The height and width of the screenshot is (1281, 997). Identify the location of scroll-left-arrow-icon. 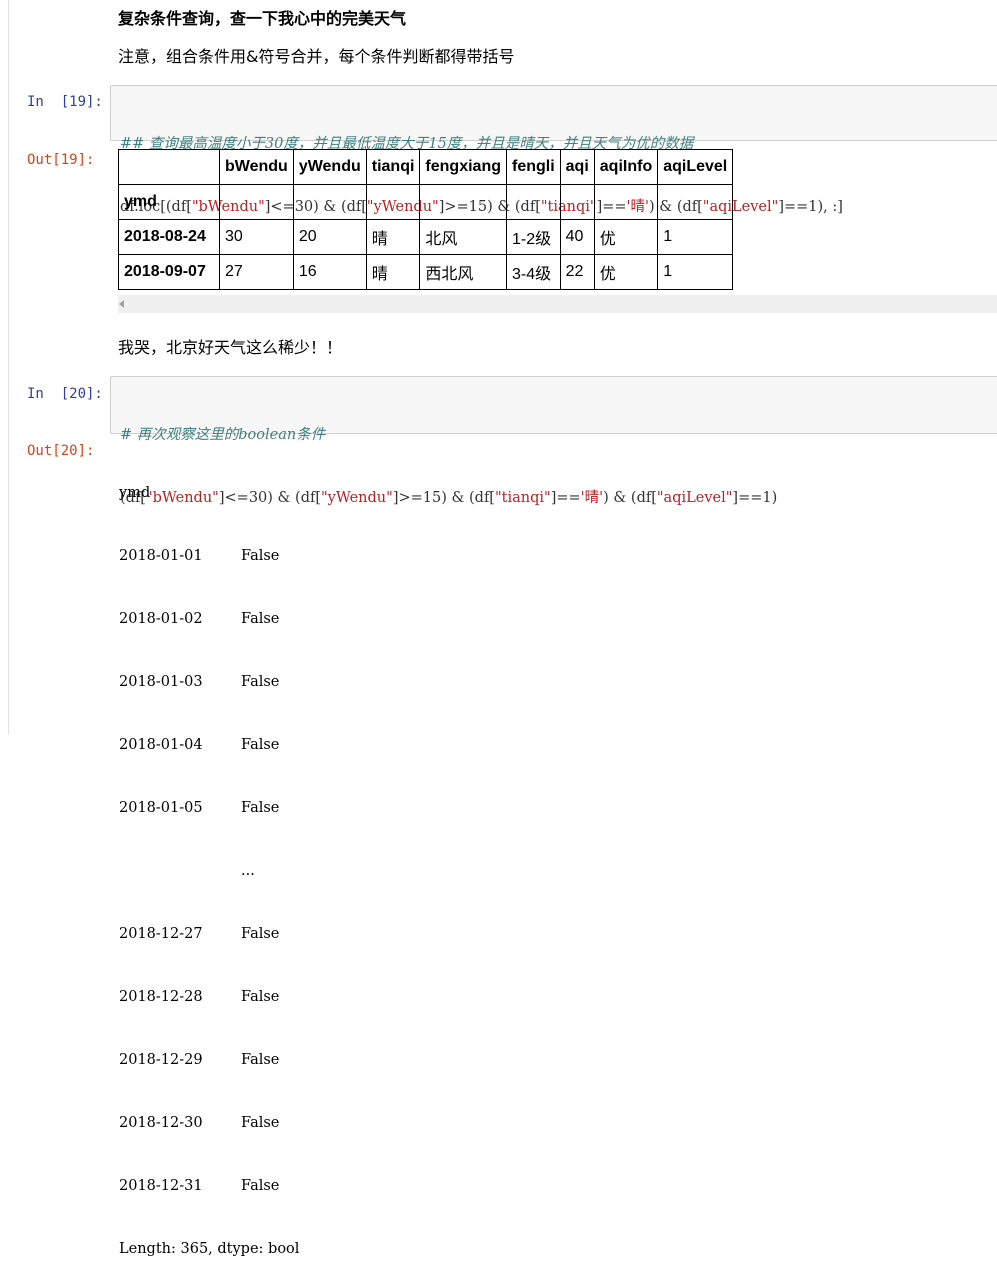
(121, 304).